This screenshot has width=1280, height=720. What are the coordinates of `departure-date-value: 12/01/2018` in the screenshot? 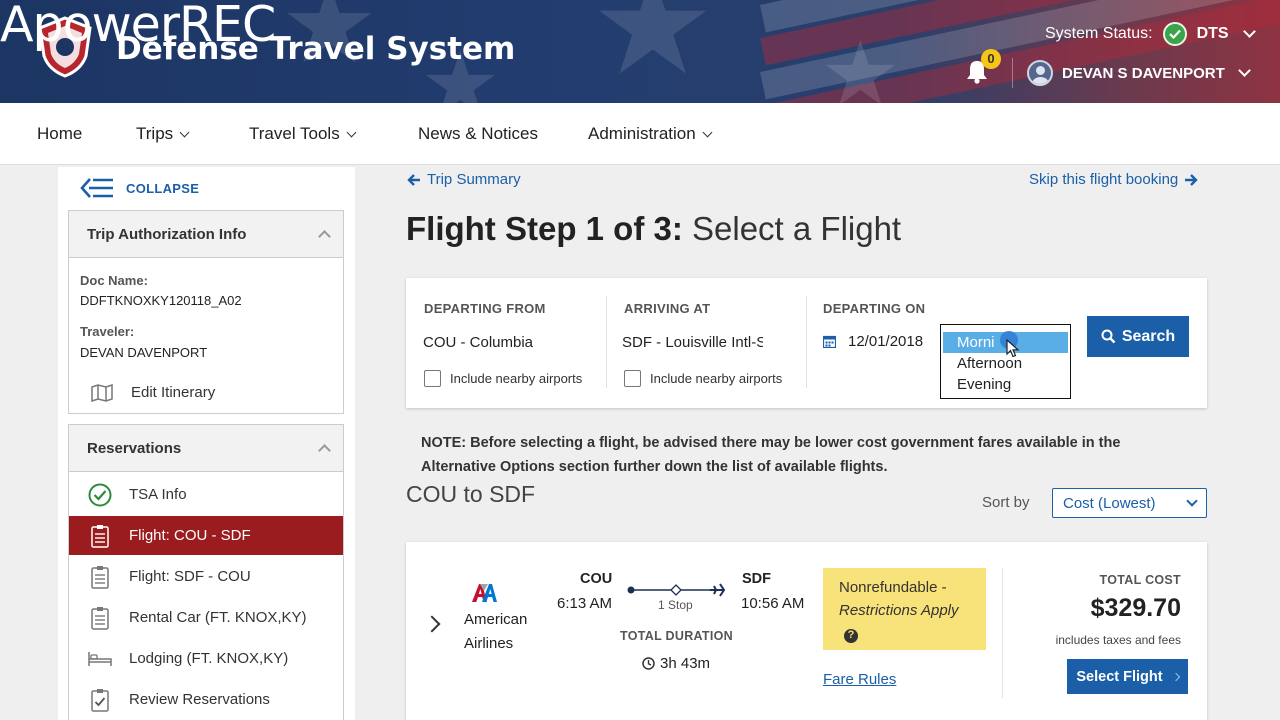 It's located at (886, 341).